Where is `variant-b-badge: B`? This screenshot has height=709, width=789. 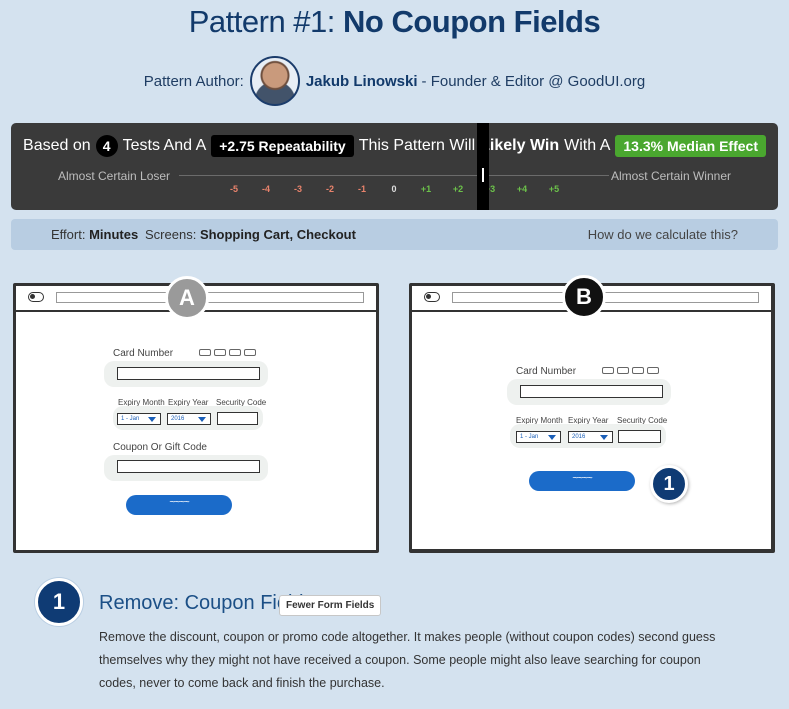
variant-b-badge: B is located at coordinates (584, 297).